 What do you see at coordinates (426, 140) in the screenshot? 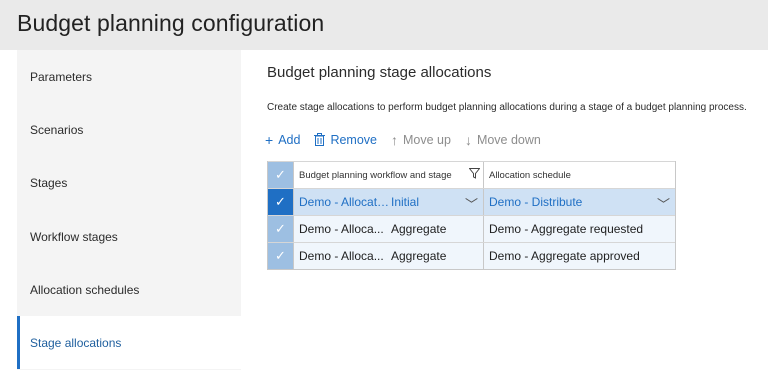
I see `move-up-label: Move up` at bounding box center [426, 140].